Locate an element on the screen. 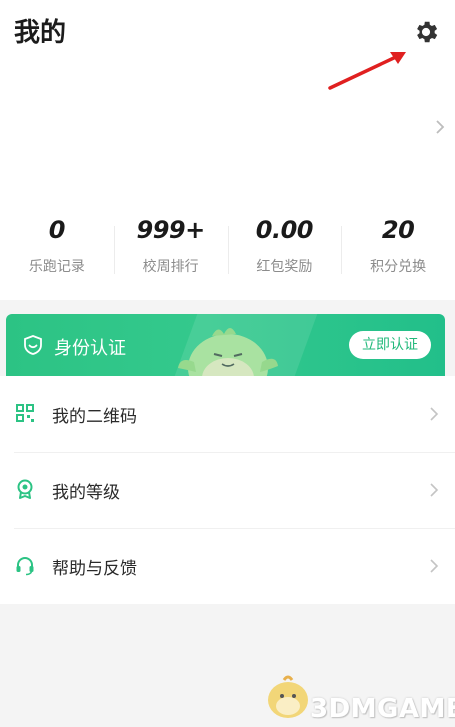  stat-value: 0 is located at coordinates (57, 230).